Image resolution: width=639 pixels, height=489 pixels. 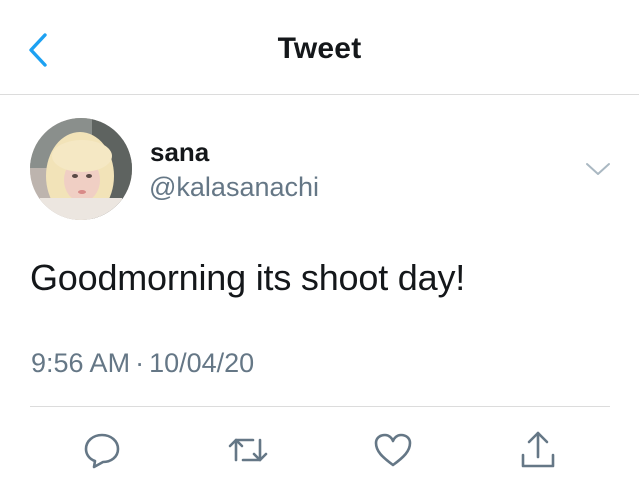 I want to click on share-icon, so click(x=538, y=449).